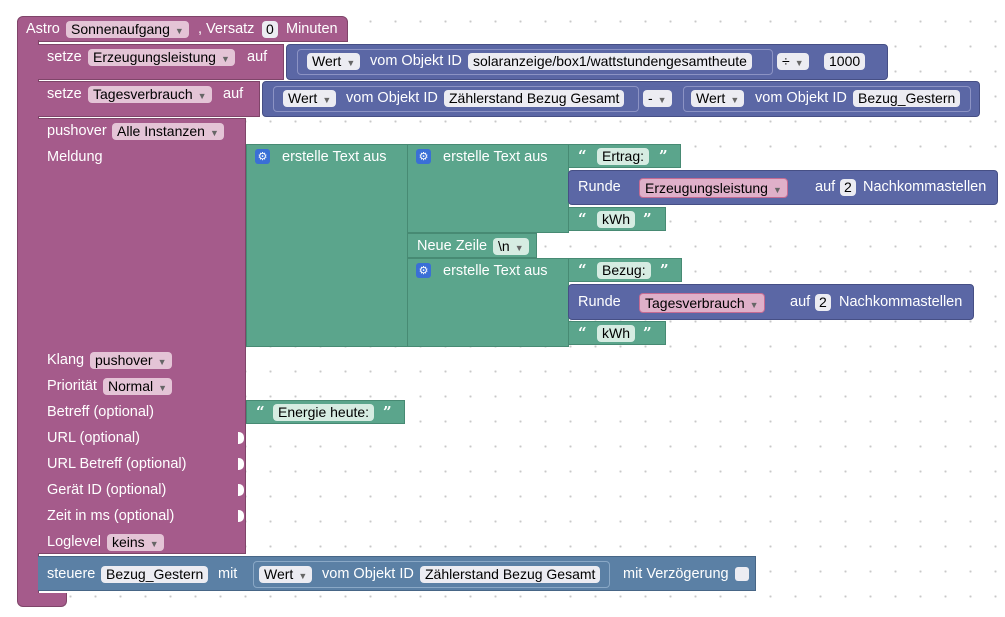 The image size is (1005, 617). What do you see at coordinates (488, 302) in the screenshot?
I see `text-join-bezug: ⚙ erstelle Text aus` at bounding box center [488, 302].